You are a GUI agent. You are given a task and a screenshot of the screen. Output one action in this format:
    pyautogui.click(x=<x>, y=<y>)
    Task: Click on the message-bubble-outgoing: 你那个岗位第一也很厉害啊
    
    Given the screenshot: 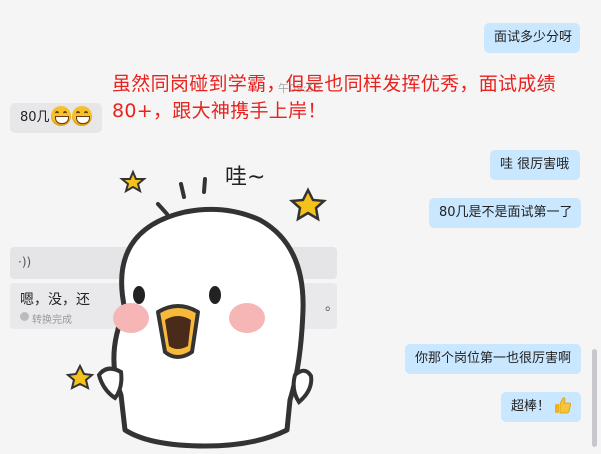 What is the action you would take?
    pyautogui.click(x=493, y=359)
    